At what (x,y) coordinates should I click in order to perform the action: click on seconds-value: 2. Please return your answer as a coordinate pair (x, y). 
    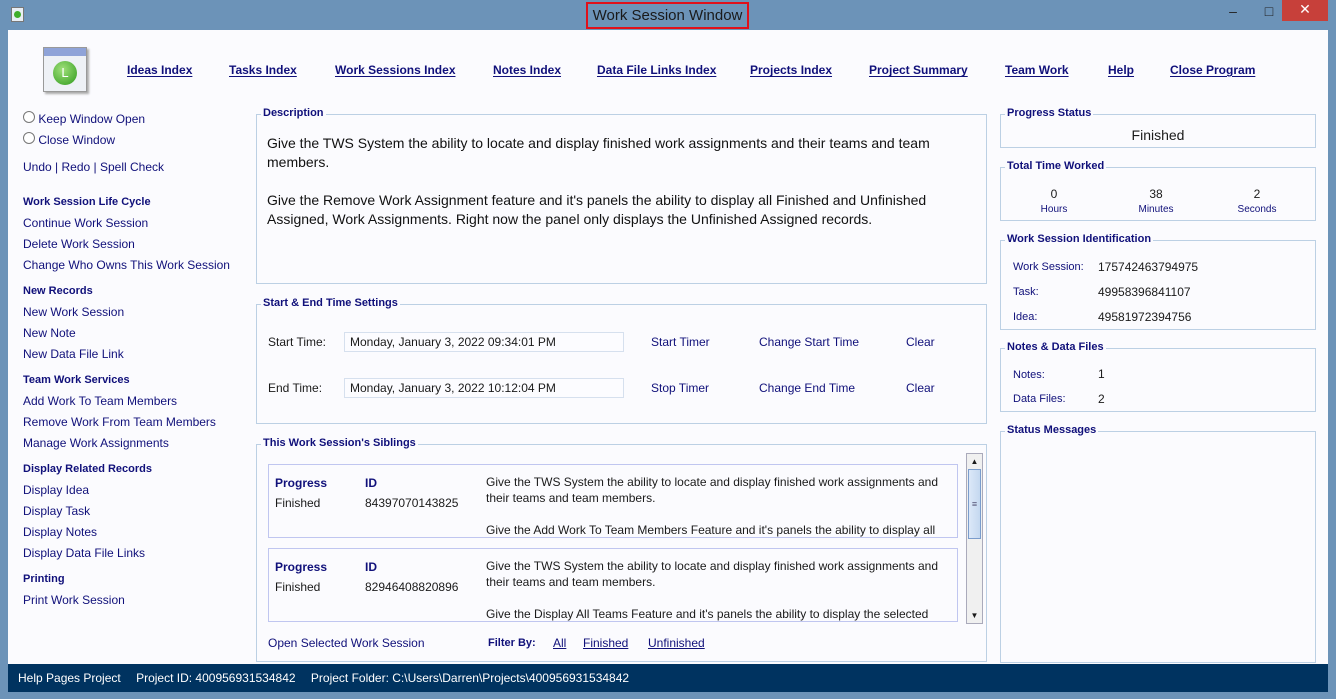
    Looking at the image, I should click on (1257, 194).